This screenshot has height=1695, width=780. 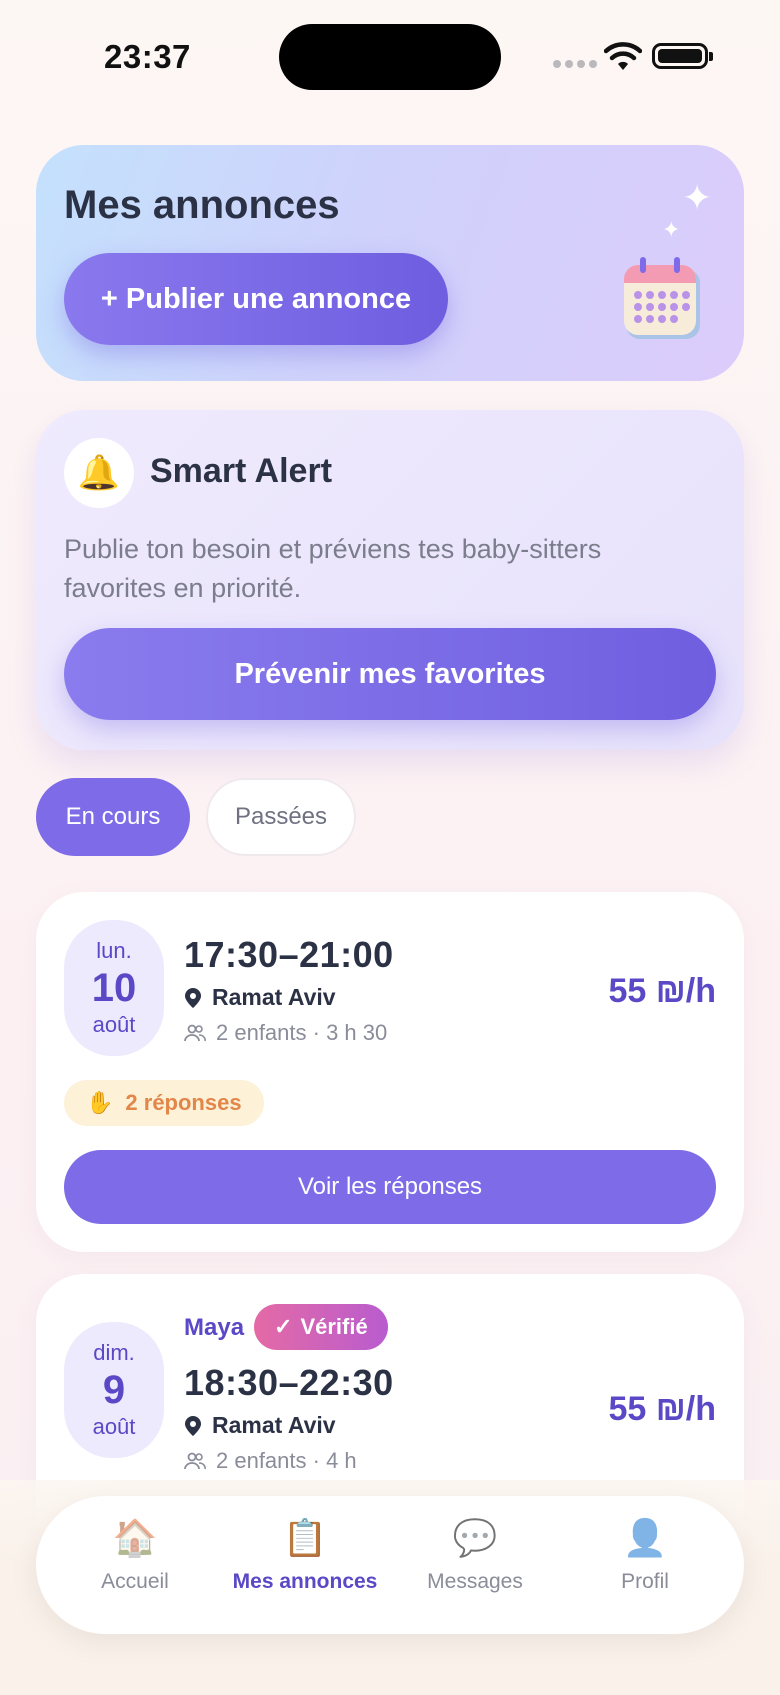 I want to click on booking-meta: 2 enfants · 4 h, so click(x=270, y=1461).